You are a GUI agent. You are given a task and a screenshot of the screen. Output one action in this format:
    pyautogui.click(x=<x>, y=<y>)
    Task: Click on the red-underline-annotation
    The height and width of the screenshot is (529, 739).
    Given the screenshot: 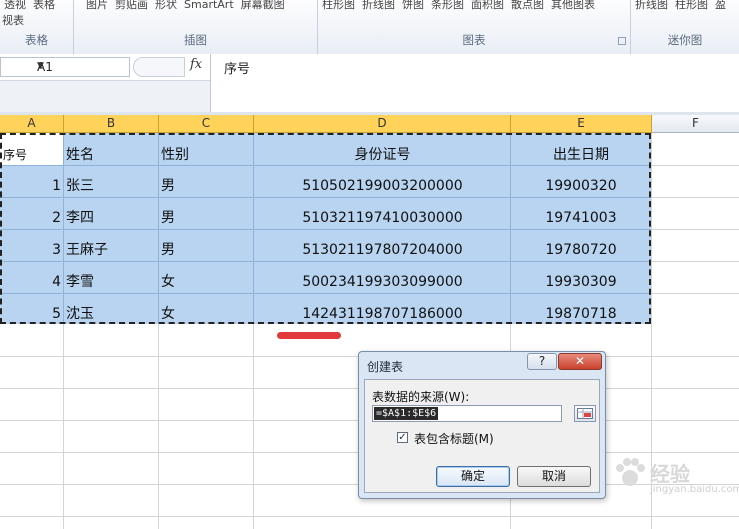 What is the action you would take?
    pyautogui.click(x=309, y=335)
    